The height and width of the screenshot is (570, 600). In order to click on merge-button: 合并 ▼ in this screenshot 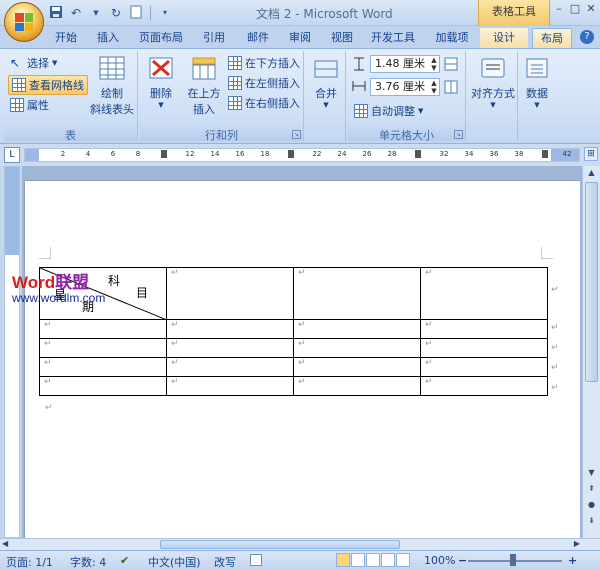, I will do `click(326, 82)`.